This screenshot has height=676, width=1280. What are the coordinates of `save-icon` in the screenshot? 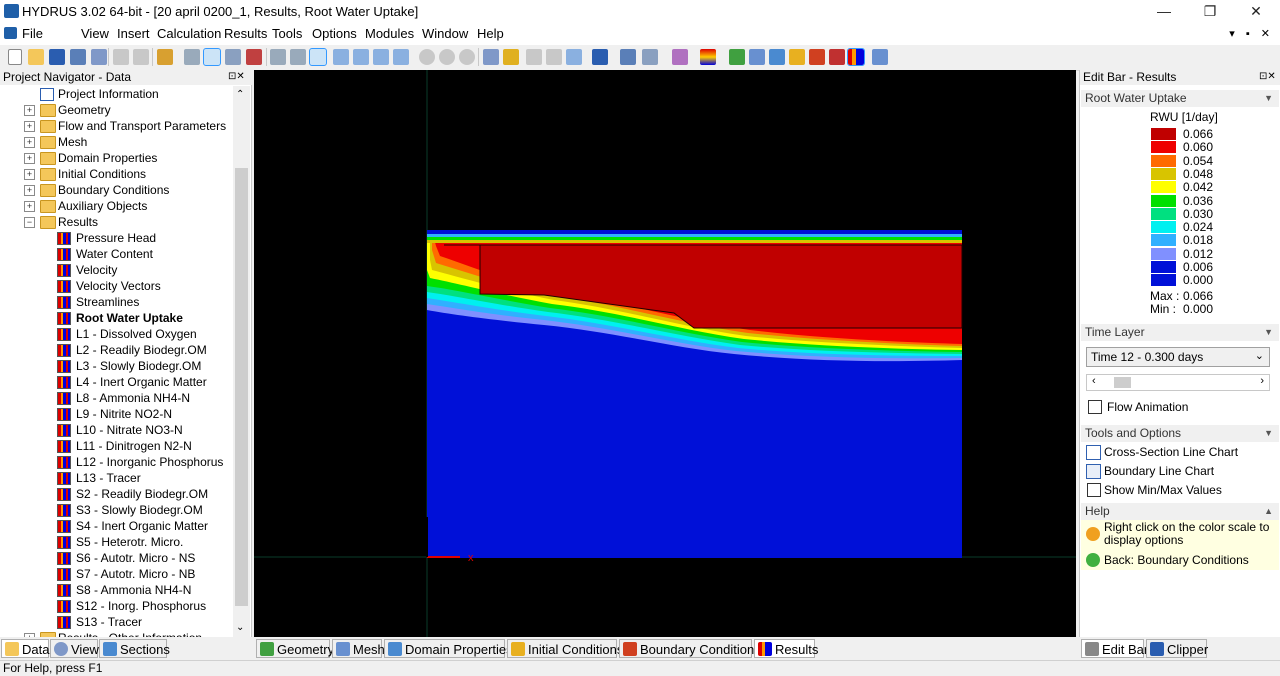 It's located at (57, 57).